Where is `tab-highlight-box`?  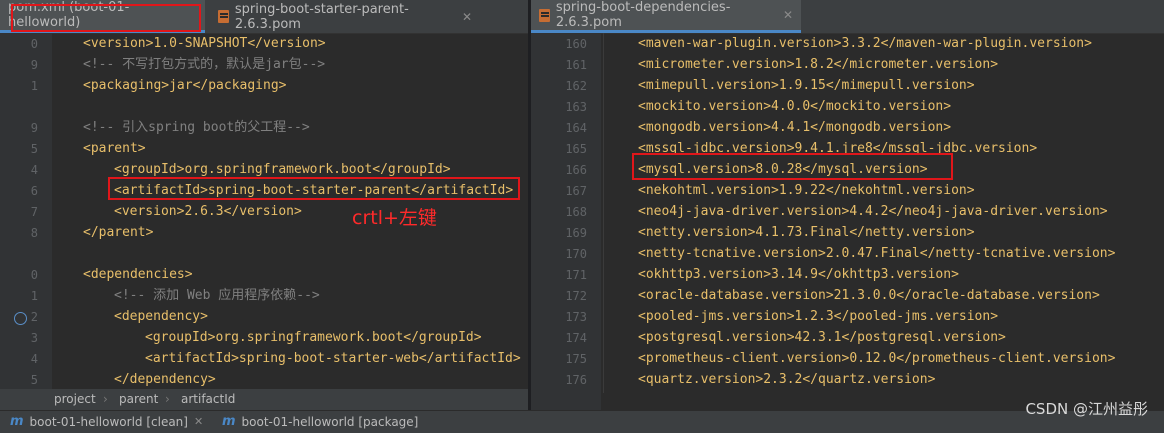
tab-highlight-box is located at coordinates (106, 18).